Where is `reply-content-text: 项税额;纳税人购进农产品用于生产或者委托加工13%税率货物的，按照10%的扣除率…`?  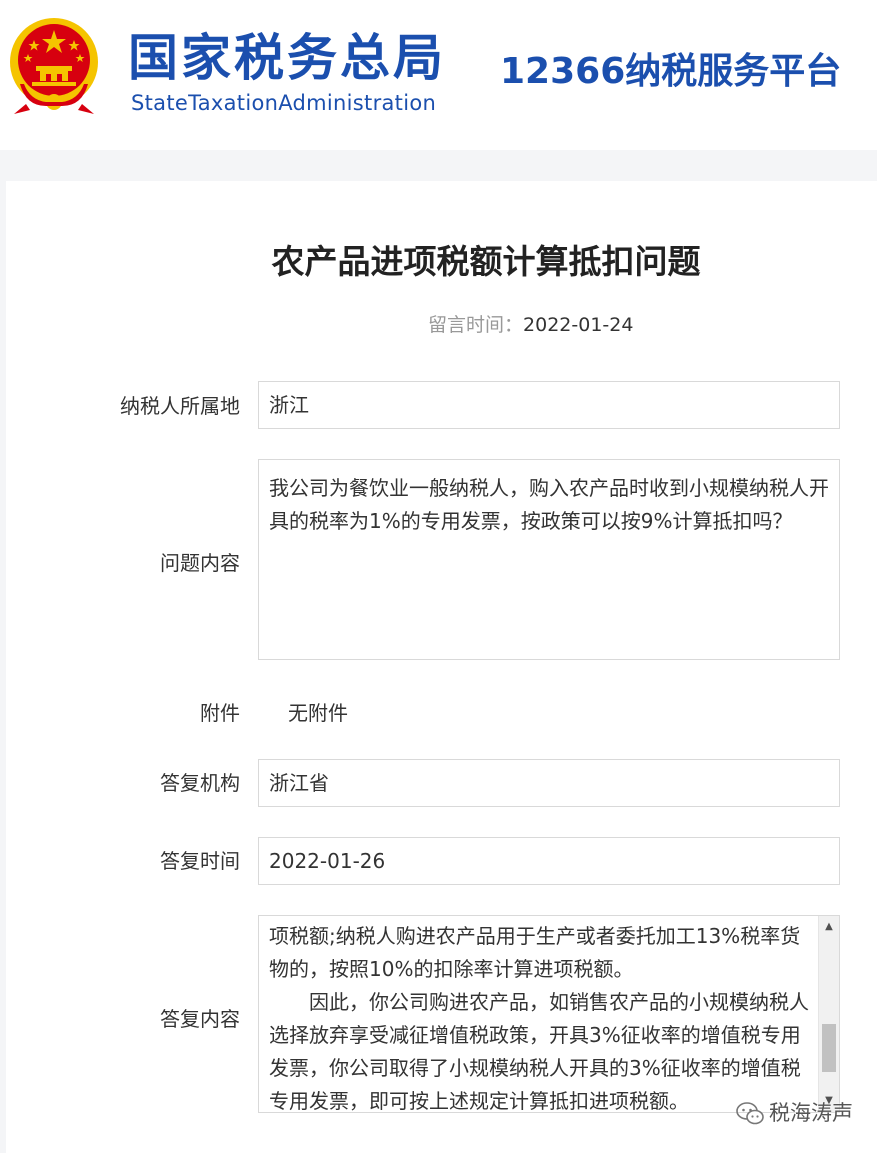
reply-content-text: 项税额;纳税人购进农产品用于生产或者委托加工13%税率货物的，按照10%的扣除率… is located at coordinates (543, 1016).